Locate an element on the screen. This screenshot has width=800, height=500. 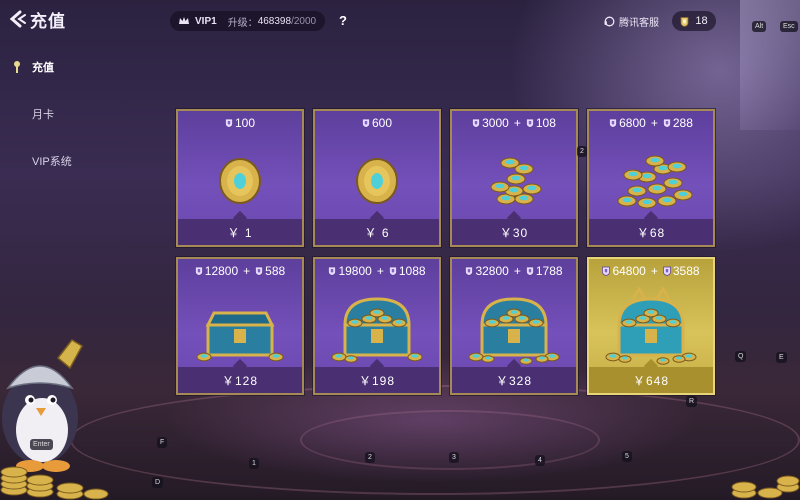
chest-overflow-icon is located at coordinates (514, 331).